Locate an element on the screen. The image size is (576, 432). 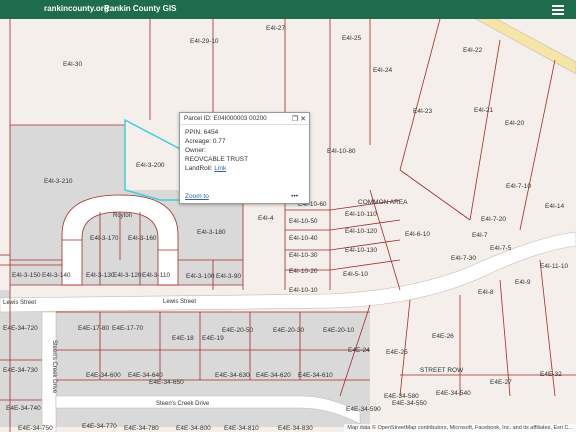
parcel-label: E4I-24 is located at coordinates (383, 70).